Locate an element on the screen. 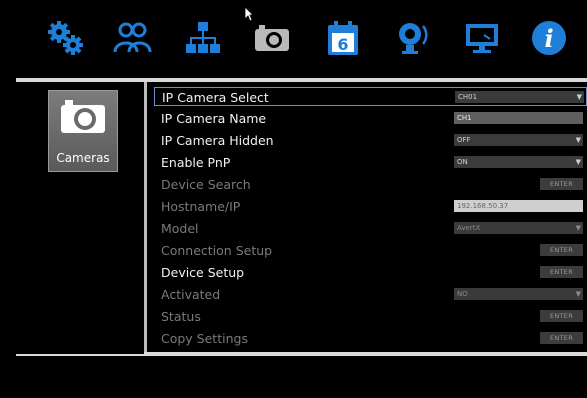 This screenshot has height=398, width=587. row-activated: Activated NO ▼ is located at coordinates (370, 296).